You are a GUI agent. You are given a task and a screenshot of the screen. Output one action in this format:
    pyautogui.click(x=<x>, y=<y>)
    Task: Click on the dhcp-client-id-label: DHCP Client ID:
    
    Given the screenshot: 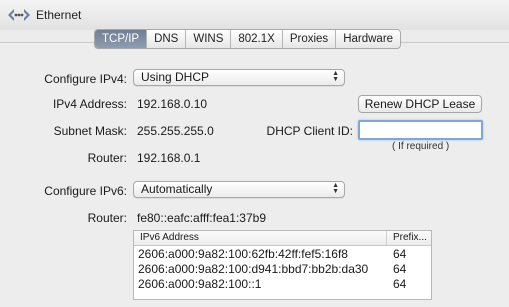 What is the action you would take?
    pyautogui.click(x=309, y=131)
    